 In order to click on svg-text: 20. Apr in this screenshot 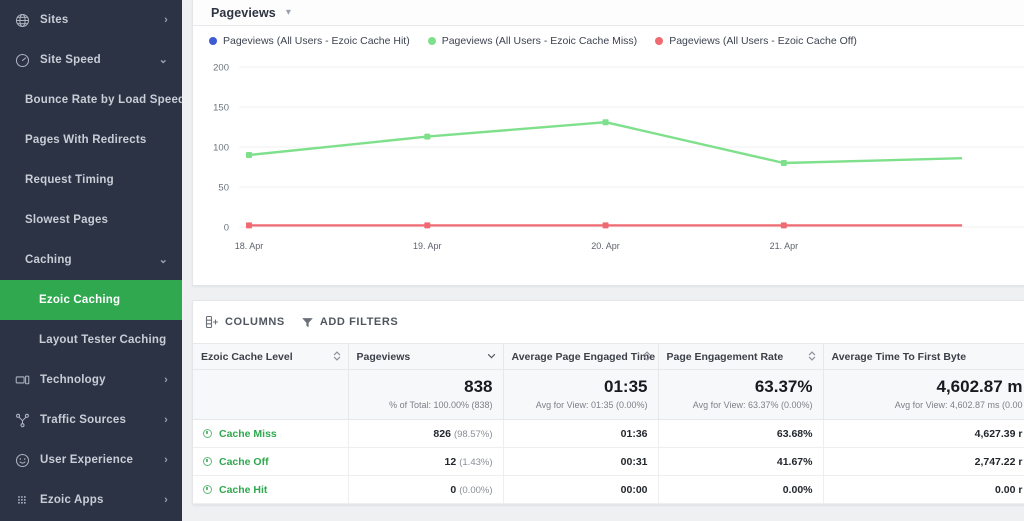, I will do `click(605, 246)`.